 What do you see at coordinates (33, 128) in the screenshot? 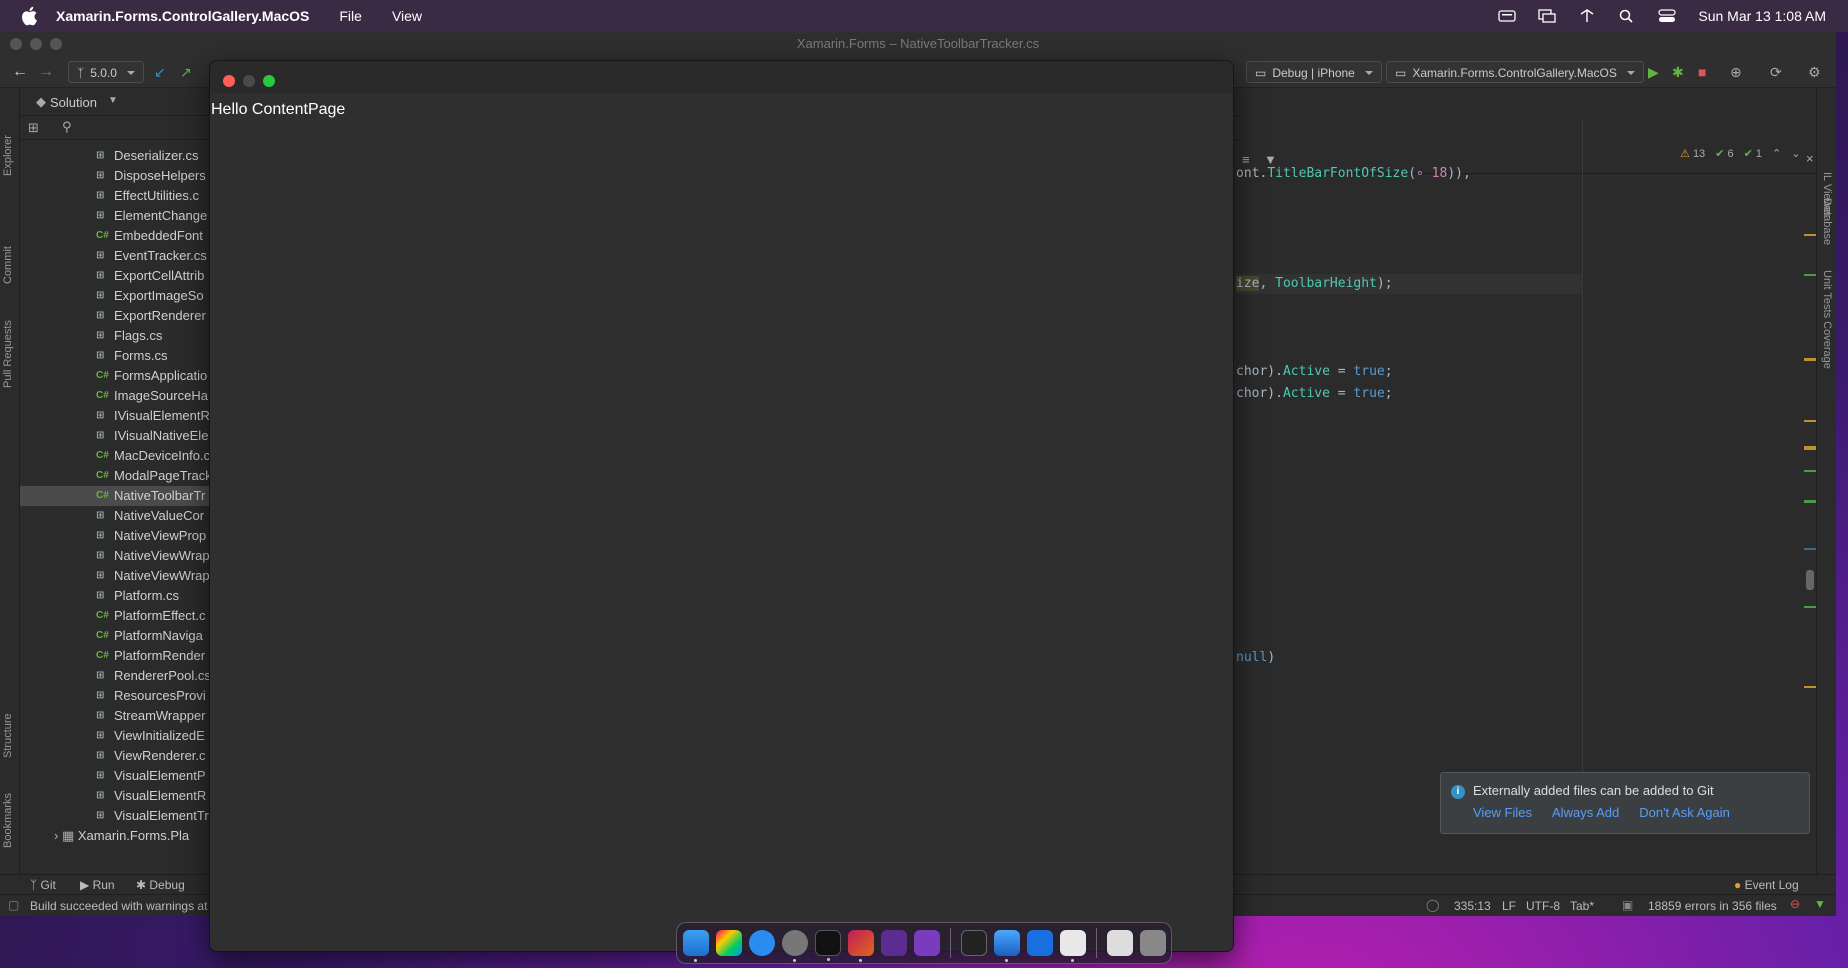
I see `collapse-all-icon: ⊞` at bounding box center [33, 128].